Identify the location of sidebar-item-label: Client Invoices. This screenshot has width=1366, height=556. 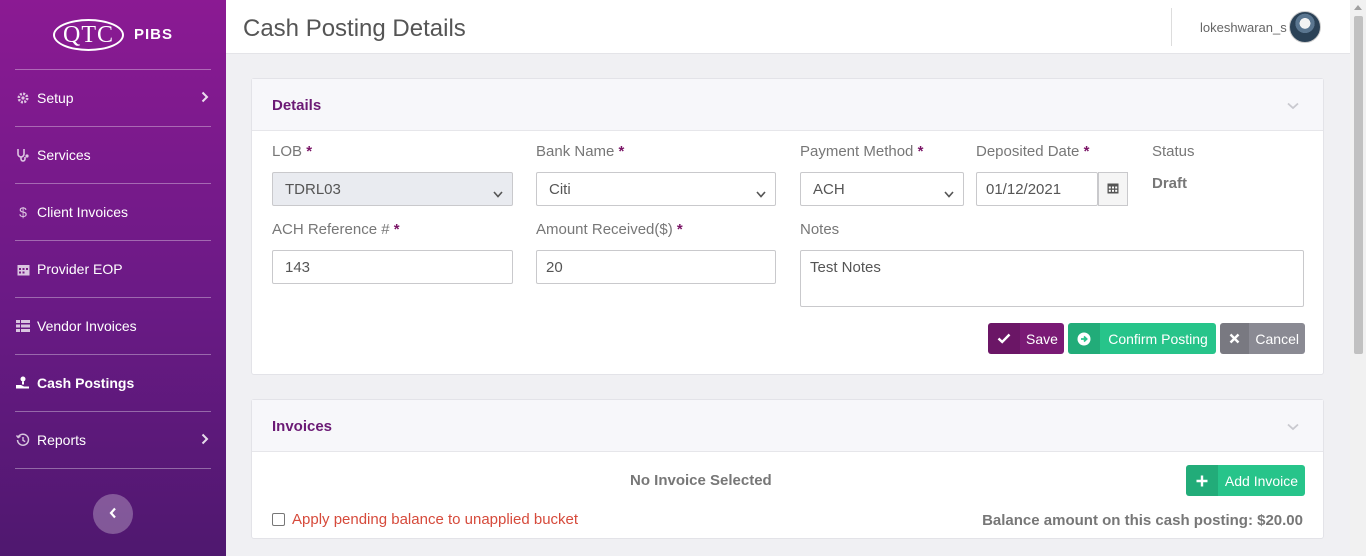
(83, 212).